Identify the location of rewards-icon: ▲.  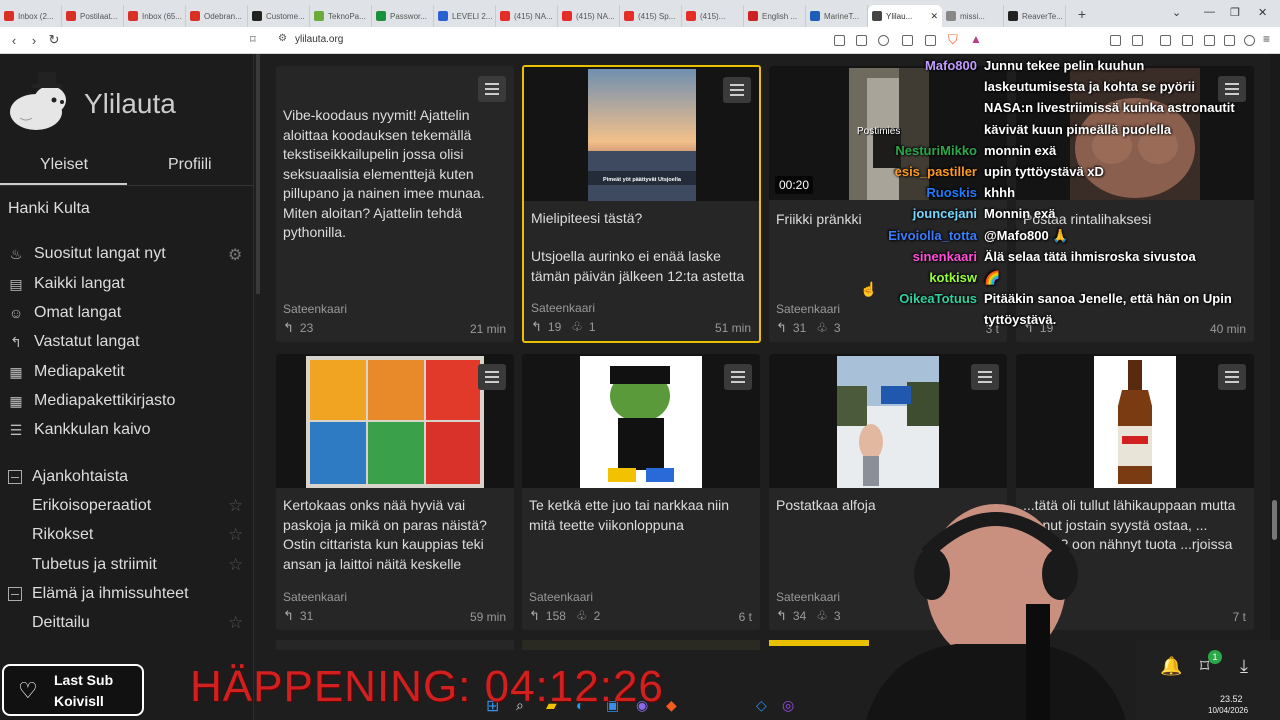
(976, 39).